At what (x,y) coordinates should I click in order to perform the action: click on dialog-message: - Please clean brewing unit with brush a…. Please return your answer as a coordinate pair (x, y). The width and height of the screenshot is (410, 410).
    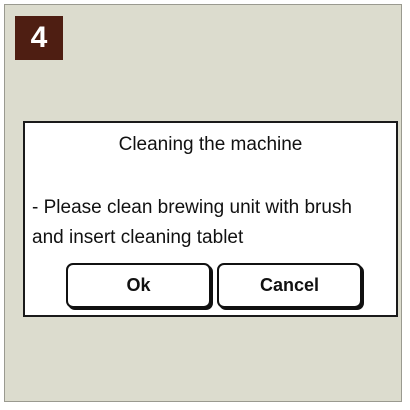
    Looking at the image, I should click on (192, 222).